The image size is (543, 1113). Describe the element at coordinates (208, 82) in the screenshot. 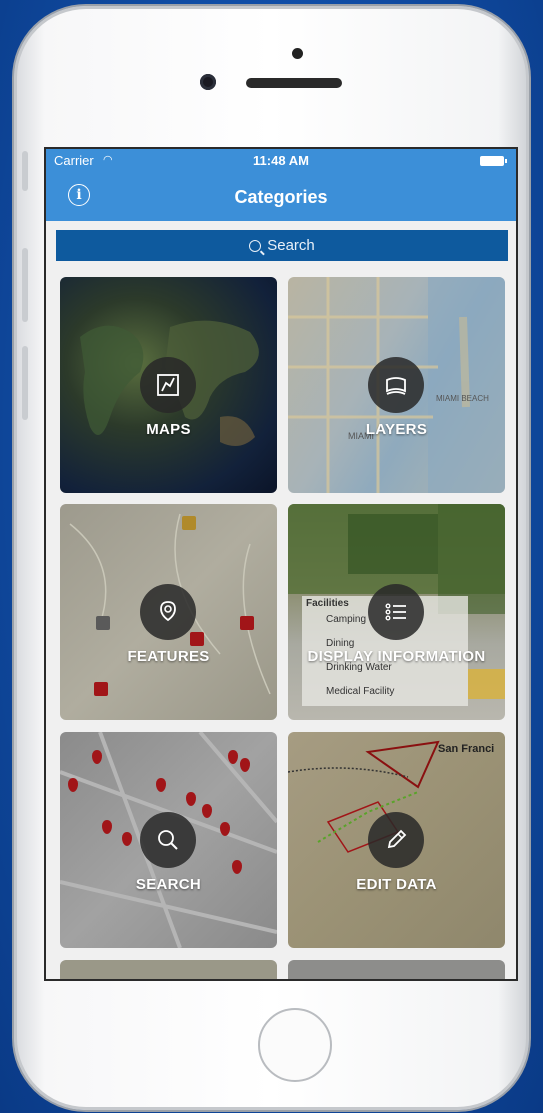

I see `front-camera` at that location.